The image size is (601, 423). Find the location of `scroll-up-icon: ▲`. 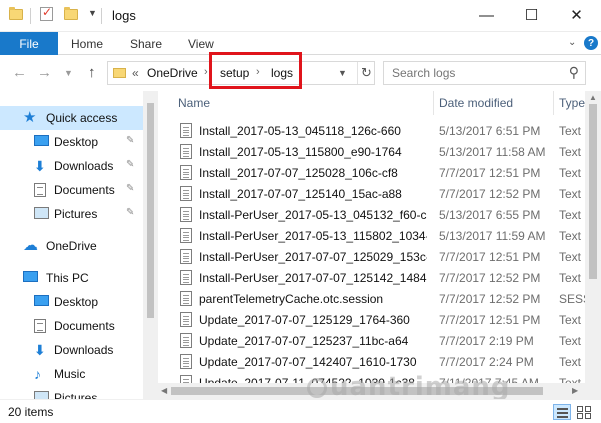

scroll-up-icon: ▲ is located at coordinates (593, 97).